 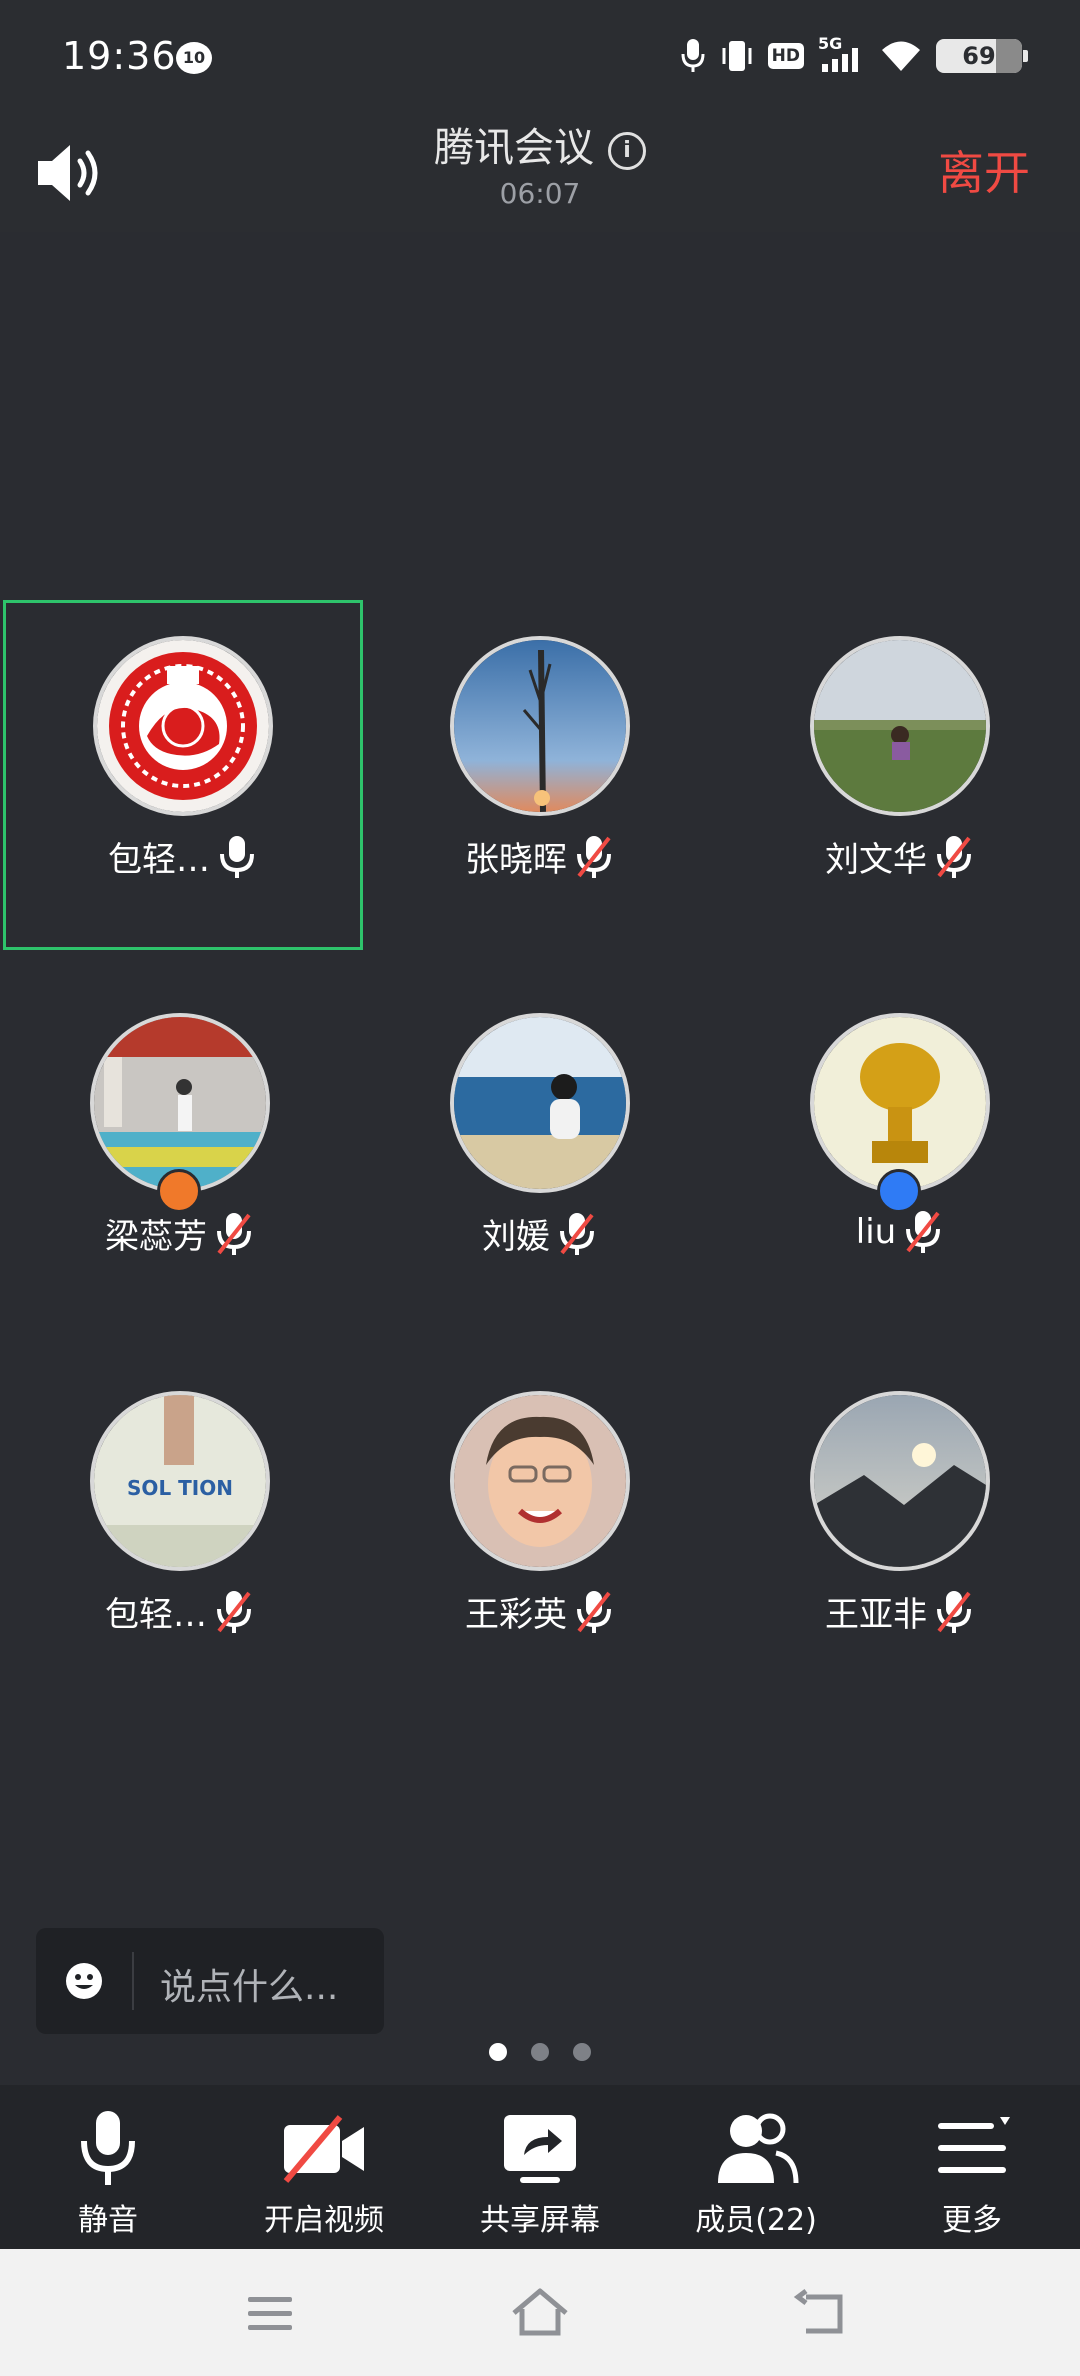 I want to click on participant-name: 张晓晖, so click(x=516, y=860).